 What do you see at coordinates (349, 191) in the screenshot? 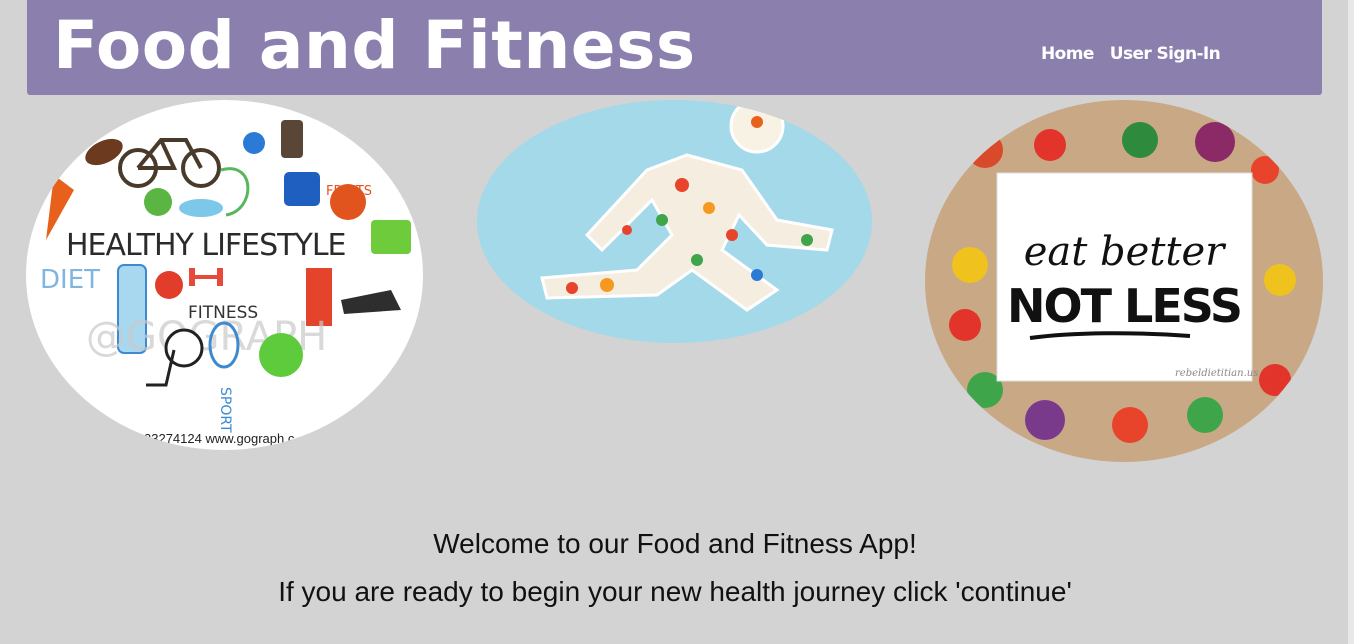
I see `collage-fruits-label: FRUITS` at bounding box center [349, 191].